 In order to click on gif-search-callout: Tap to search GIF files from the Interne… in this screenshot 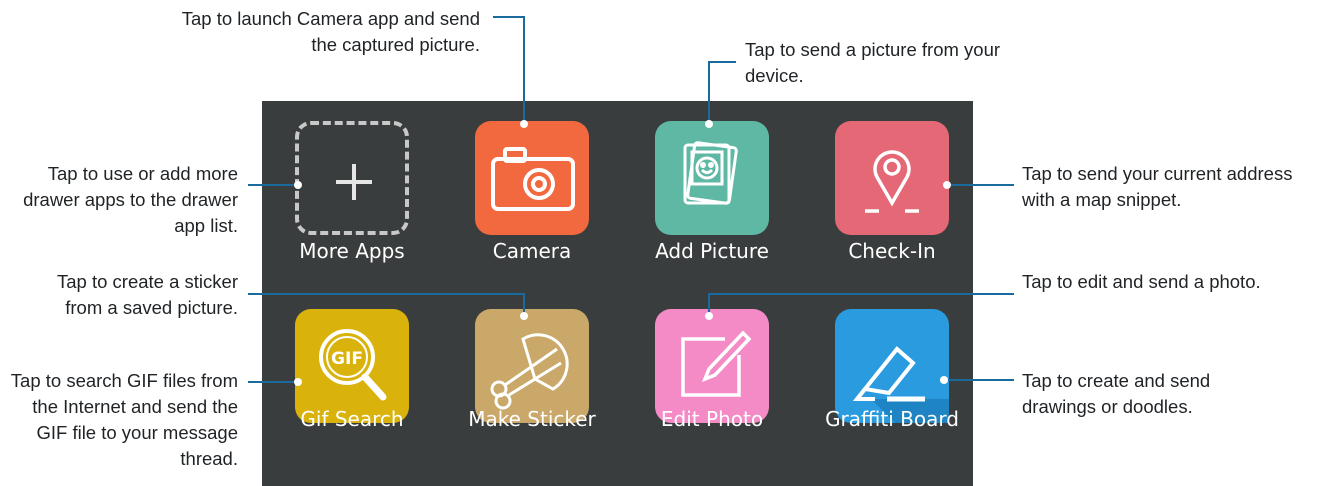, I will do `click(124, 419)`.